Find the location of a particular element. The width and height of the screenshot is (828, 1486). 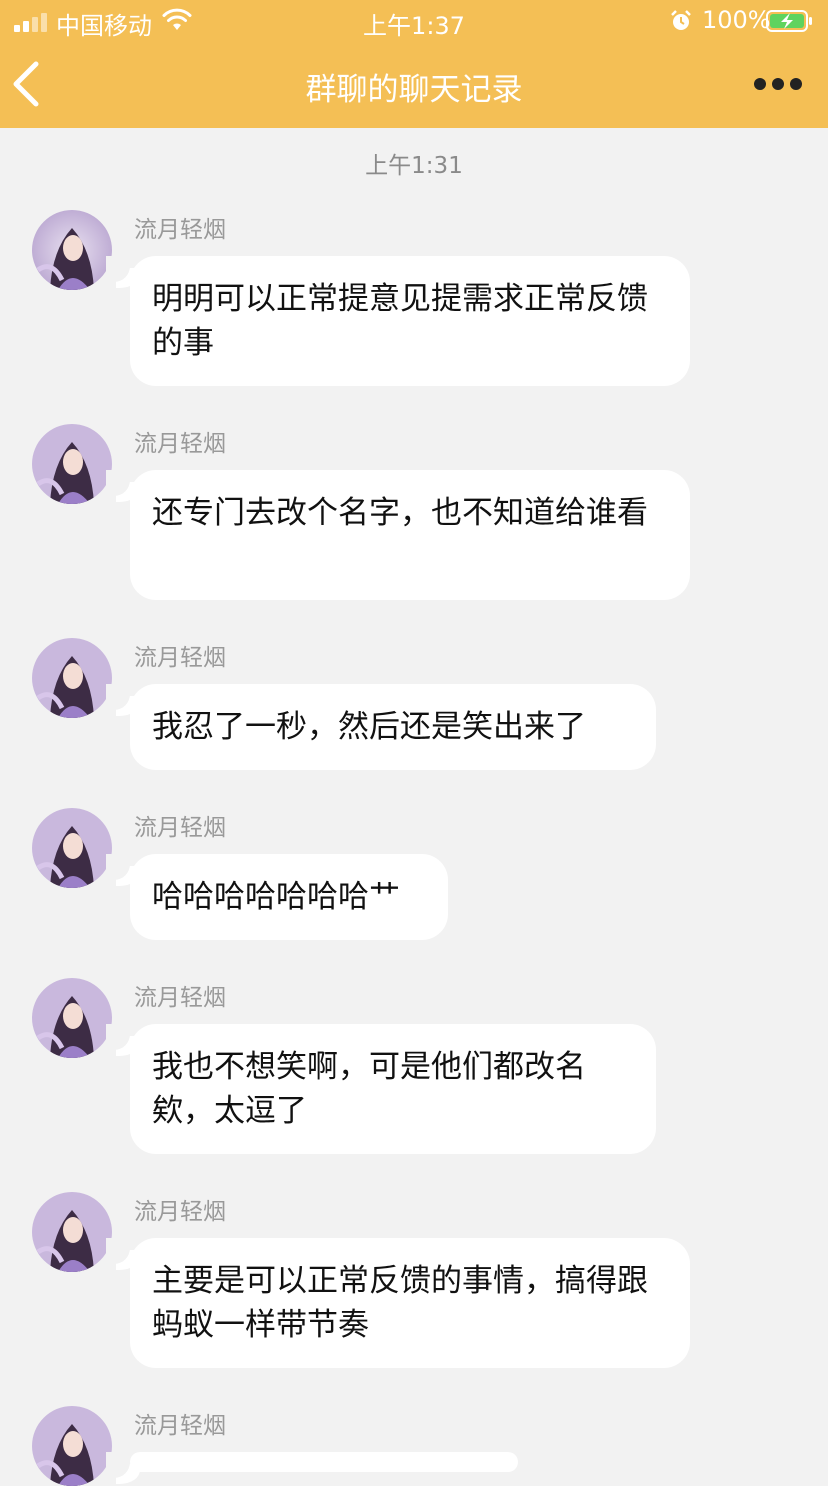

page-title: 群聊的聊天记录 is located at coordinates (414, 90).